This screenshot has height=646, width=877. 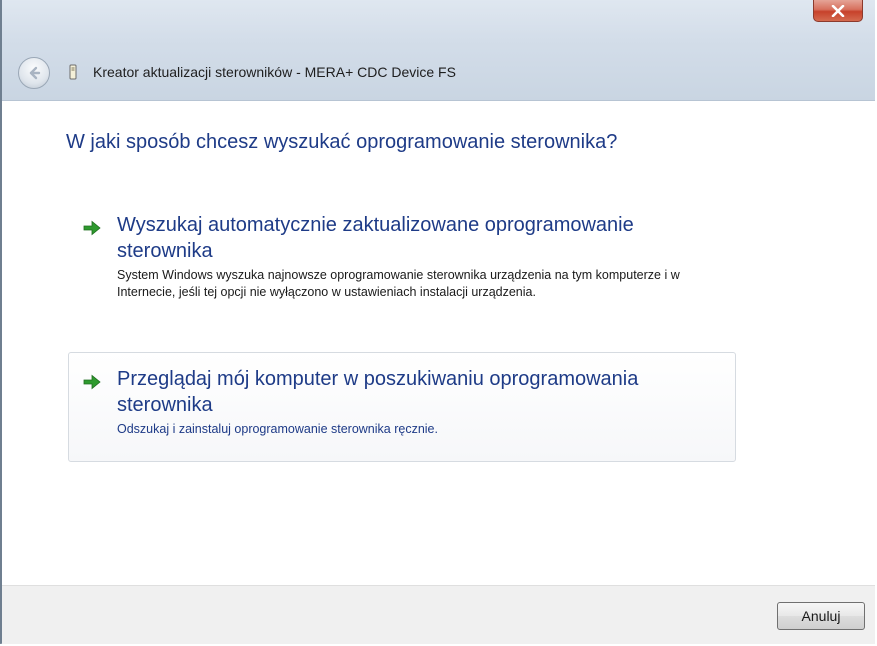 I want to click on back-button, so click(x=34, y=73).